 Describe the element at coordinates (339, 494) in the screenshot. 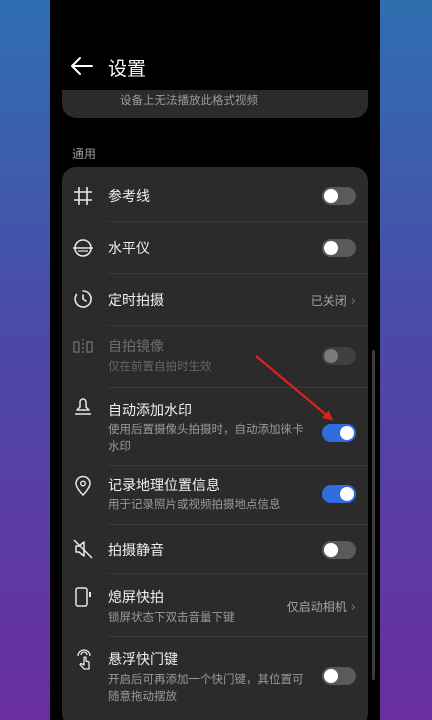

I see `location-toggle` at that location.